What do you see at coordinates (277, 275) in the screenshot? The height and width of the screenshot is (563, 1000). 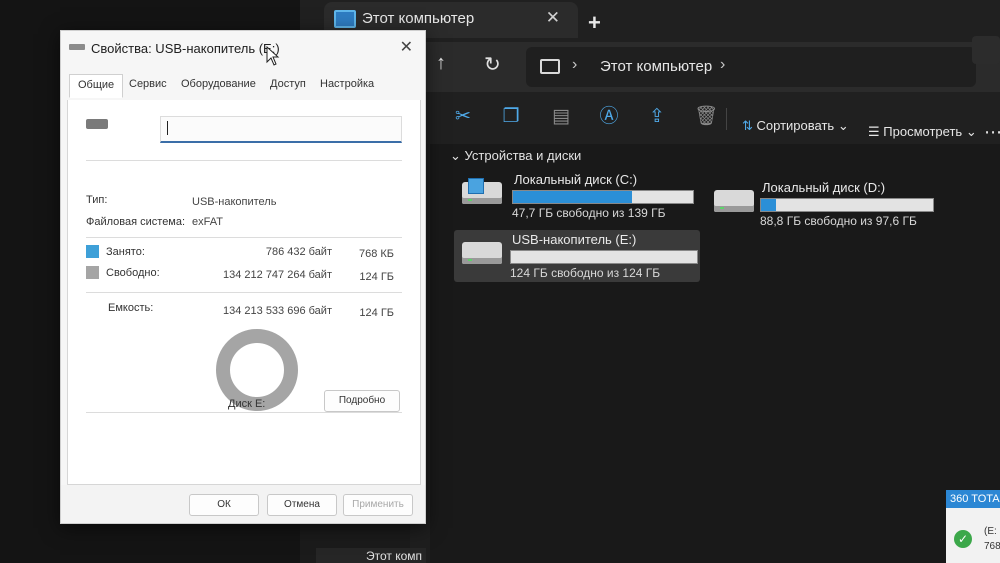 I see `free-bytes: 134 212 747 264 байт` at bounding box center [277, 275].